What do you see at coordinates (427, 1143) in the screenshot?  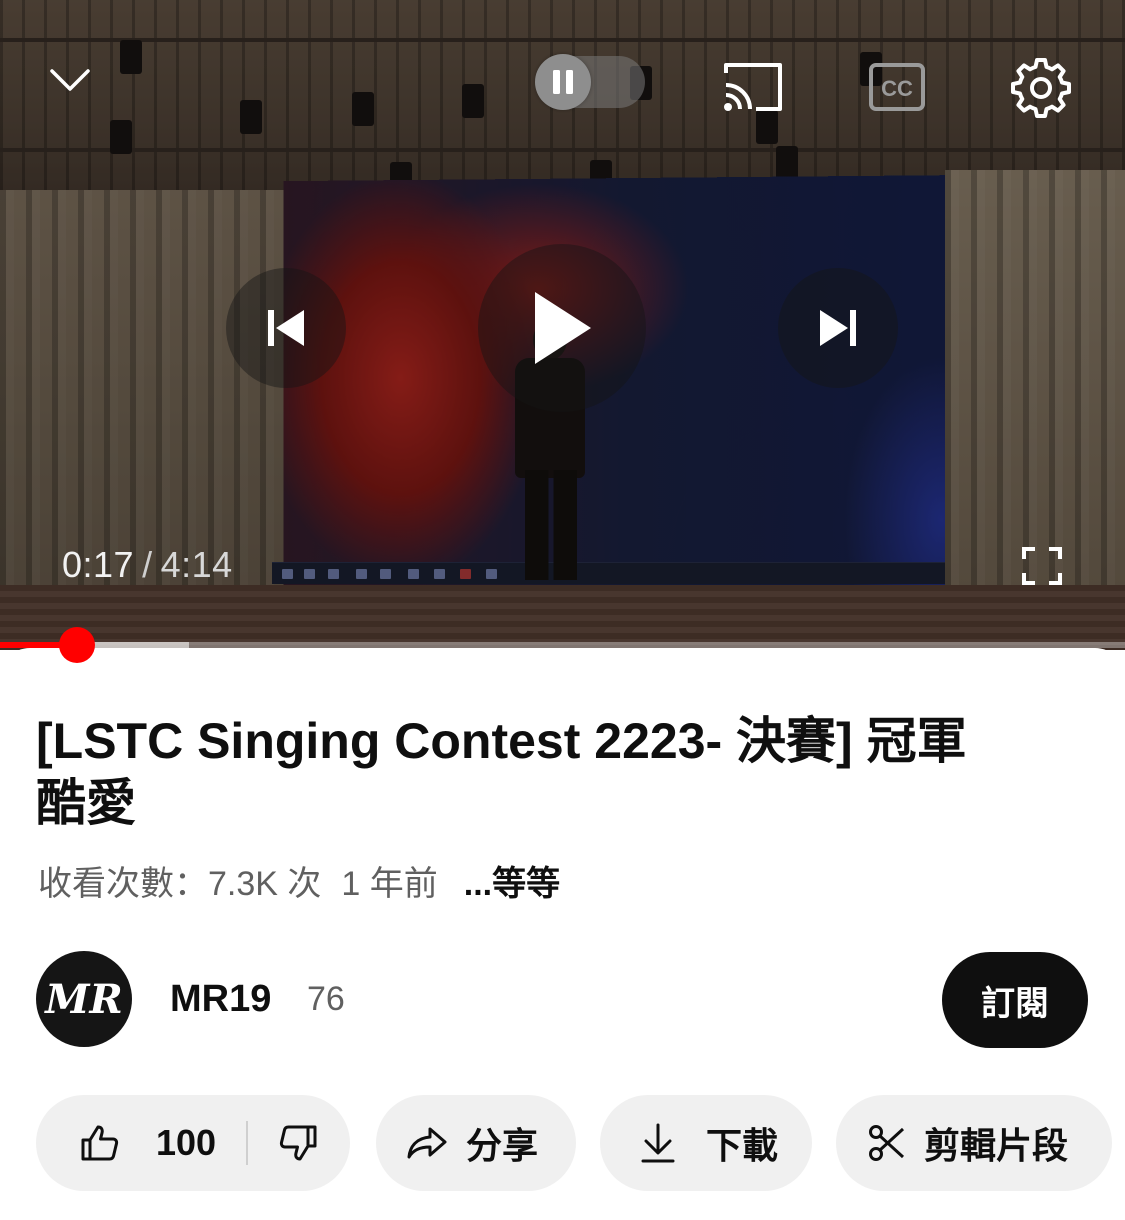 I see `share-icon` at bounding box center [427, 1143].